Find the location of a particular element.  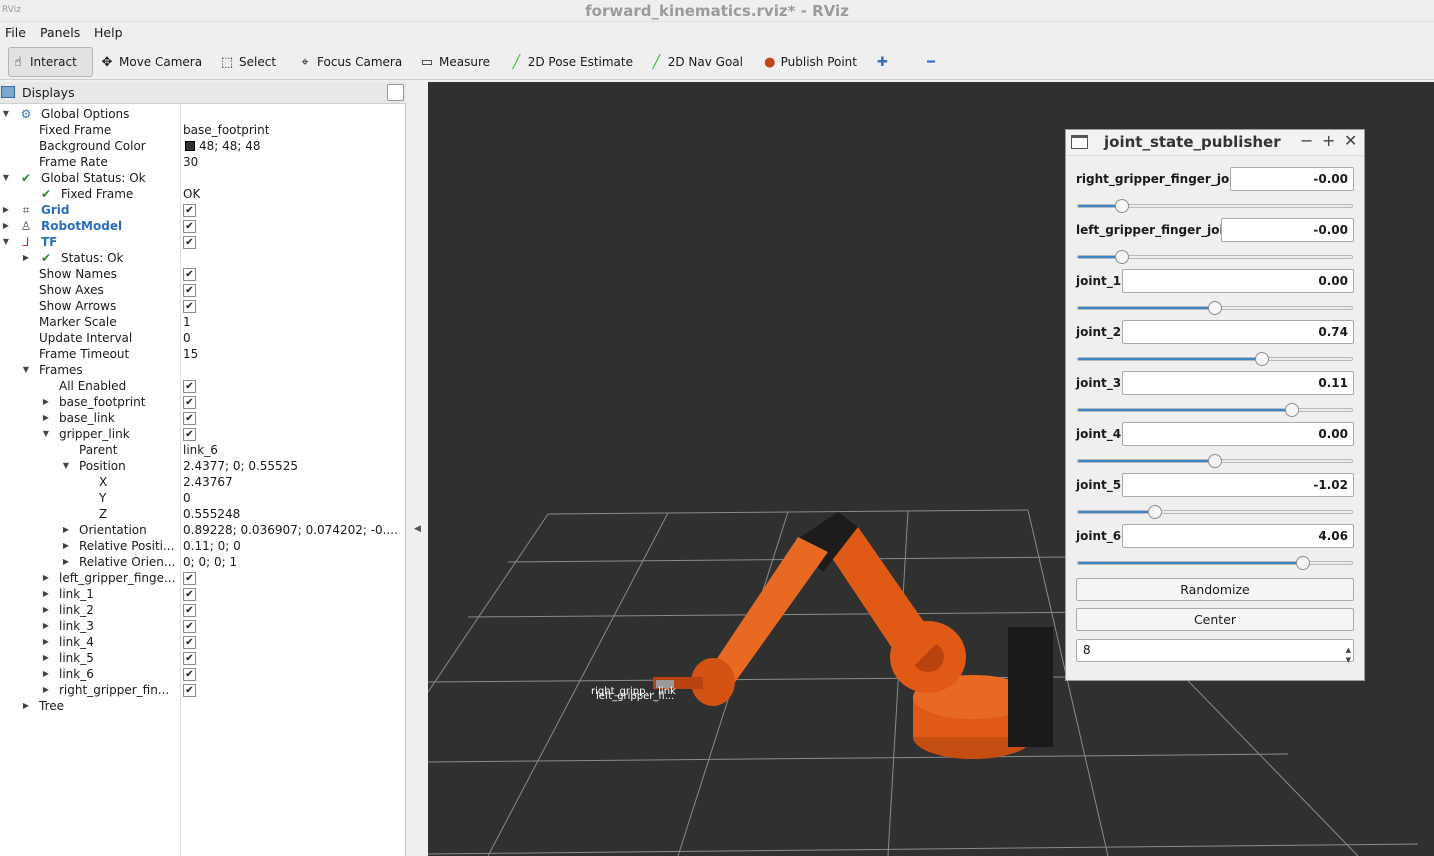

2d-pose-estimate-tool: ╱ 2D Pose Estimate is located at coordinates (570, 62).